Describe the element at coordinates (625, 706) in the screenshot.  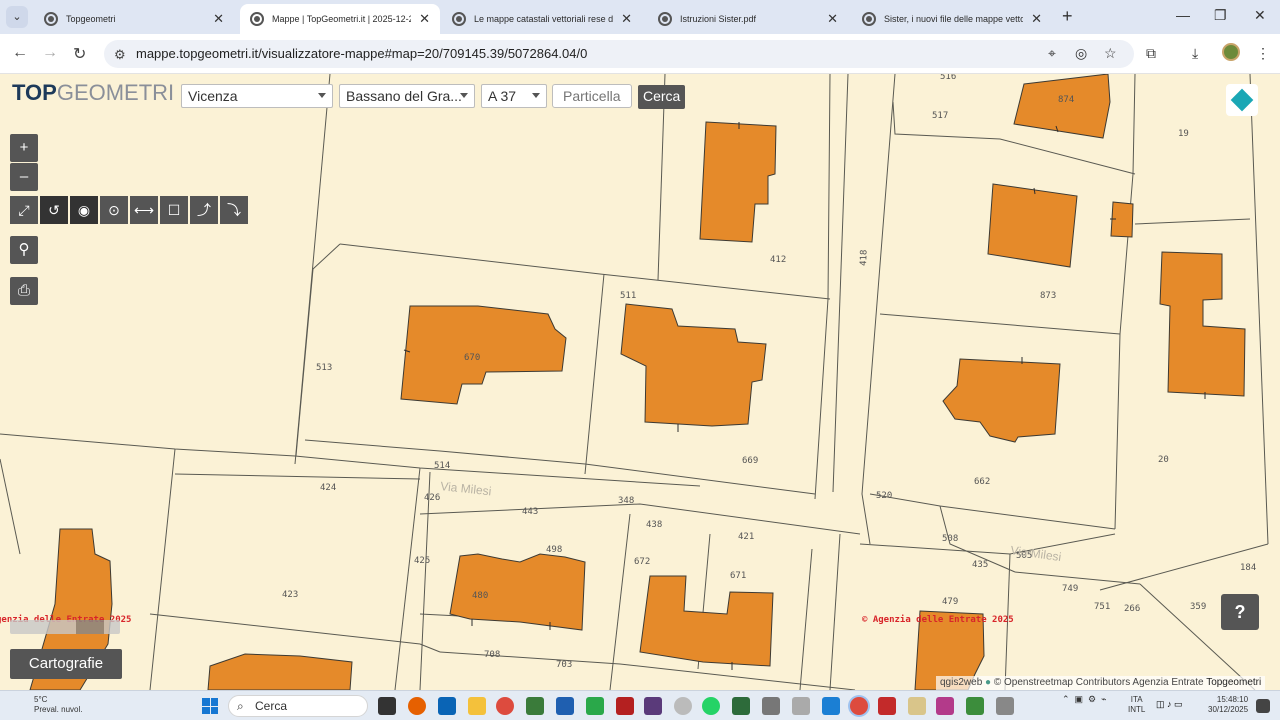
I see `filezilla-icon` at that location.